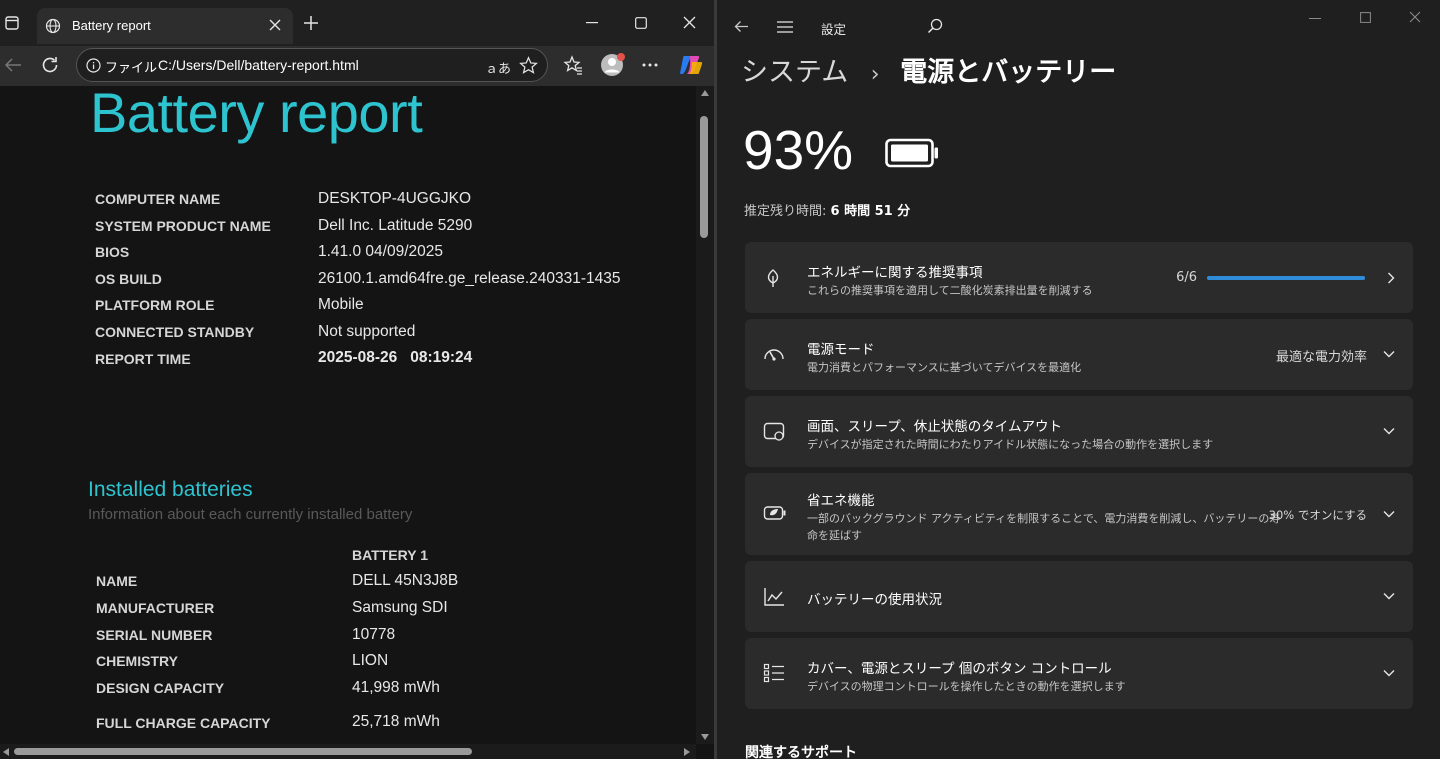 The width and height of the screenshot is (1440, 759). Describe the element at coordinates (112, 252) in the screenshot. I see `sysinfo-label: BIOS` at that location.